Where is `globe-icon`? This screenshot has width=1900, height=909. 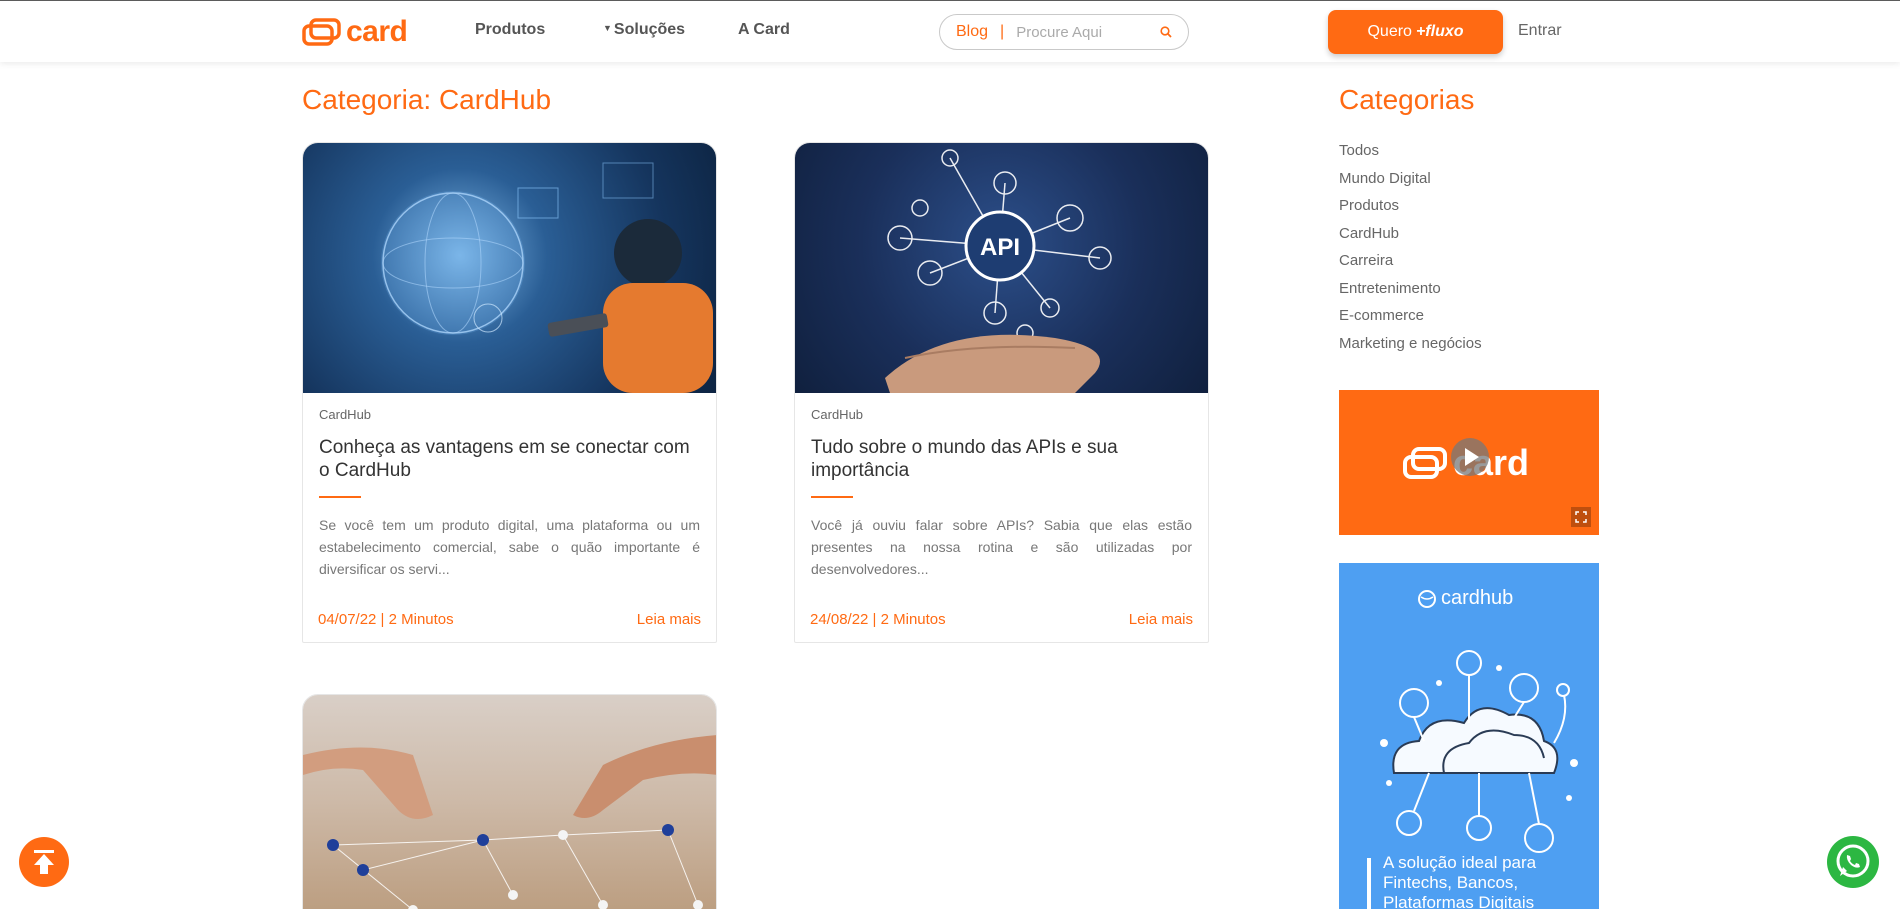
globe-icon is located at coordinates (1427, 598).